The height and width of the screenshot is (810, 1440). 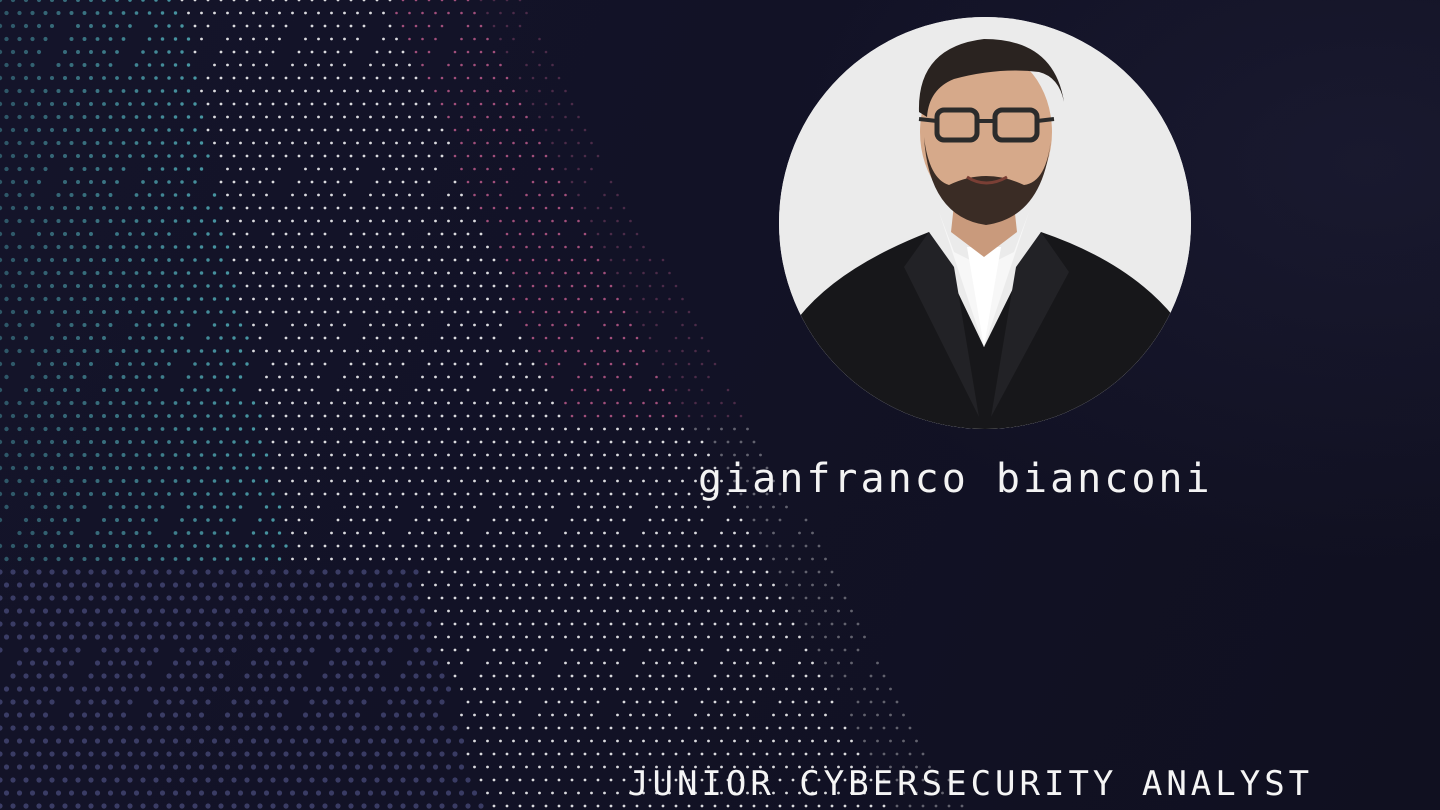 What do you see at coordinates (971, 784) in the screenshot?
I see `profile-job-title: Junior cybersecurity analyst` at bounding box center [971, 784].